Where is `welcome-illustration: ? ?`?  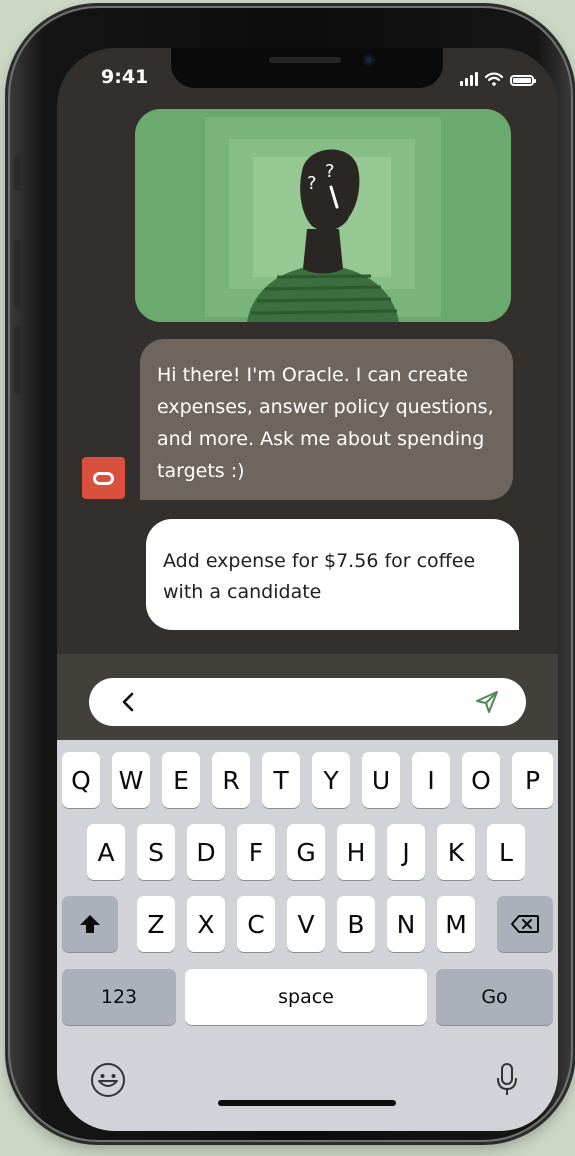 welcome-illustration: ? ? is located at coordinates (323, 215).